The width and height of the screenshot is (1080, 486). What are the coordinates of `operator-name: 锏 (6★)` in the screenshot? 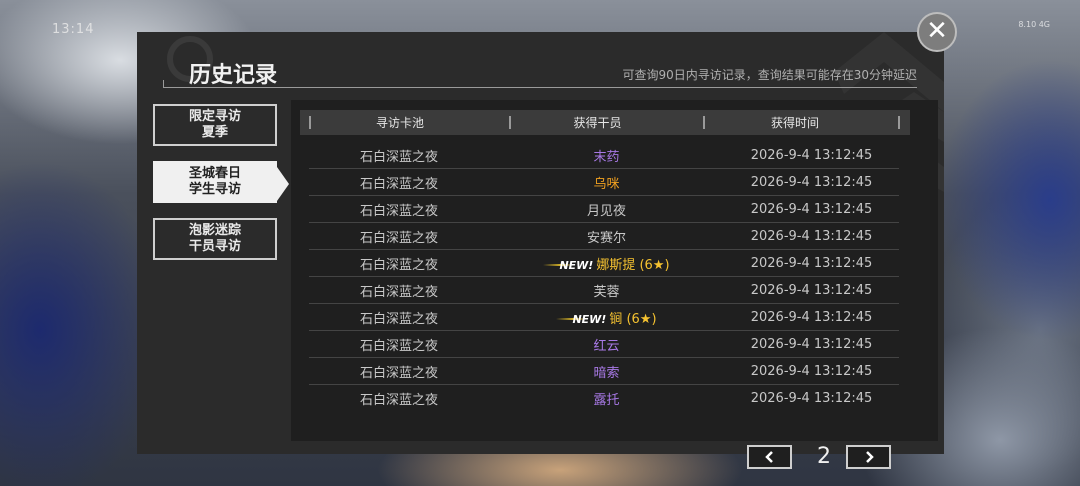 It's located at (633, 319).